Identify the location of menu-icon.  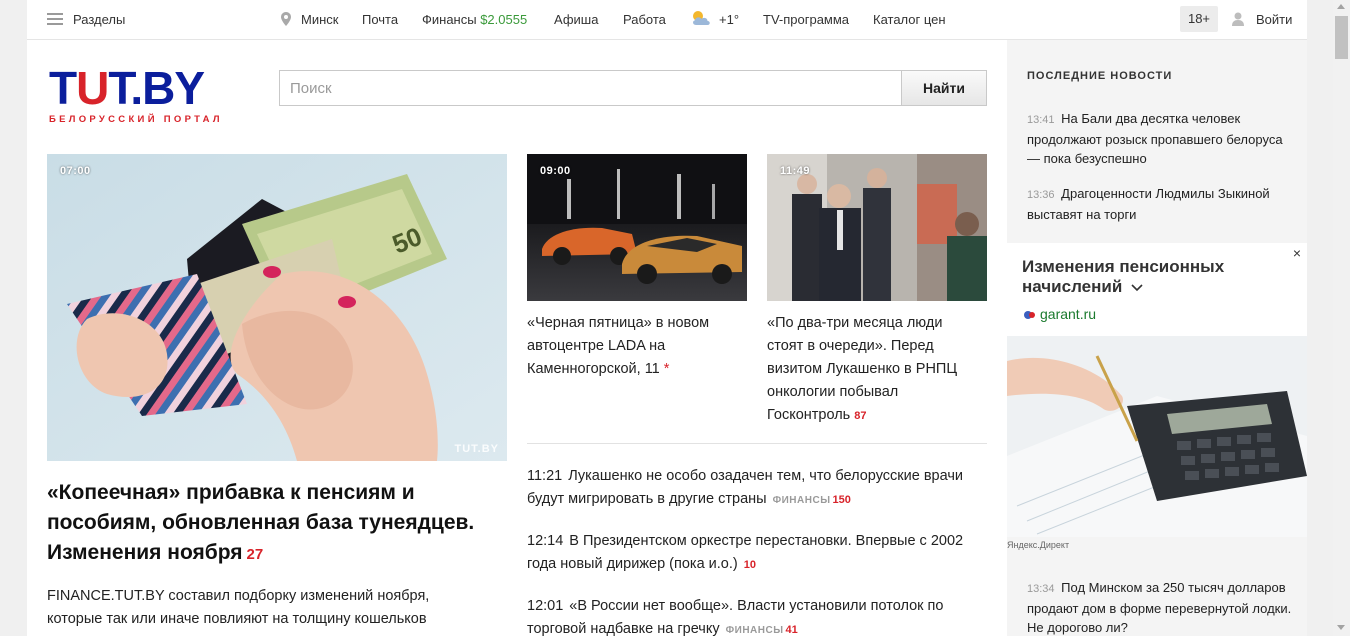
(55, 19).